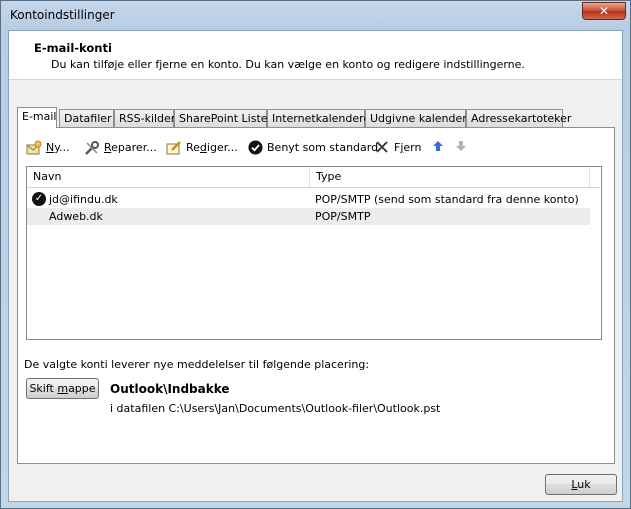 The image size is (631, 509). I want to click on change-folder-label-start: Skift, so click(43, 388).